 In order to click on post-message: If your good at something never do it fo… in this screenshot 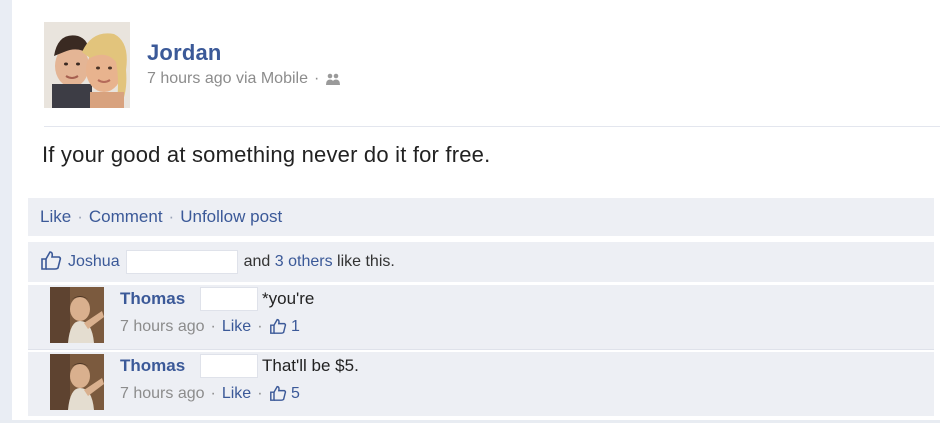, I will do `click(266, 154)`.